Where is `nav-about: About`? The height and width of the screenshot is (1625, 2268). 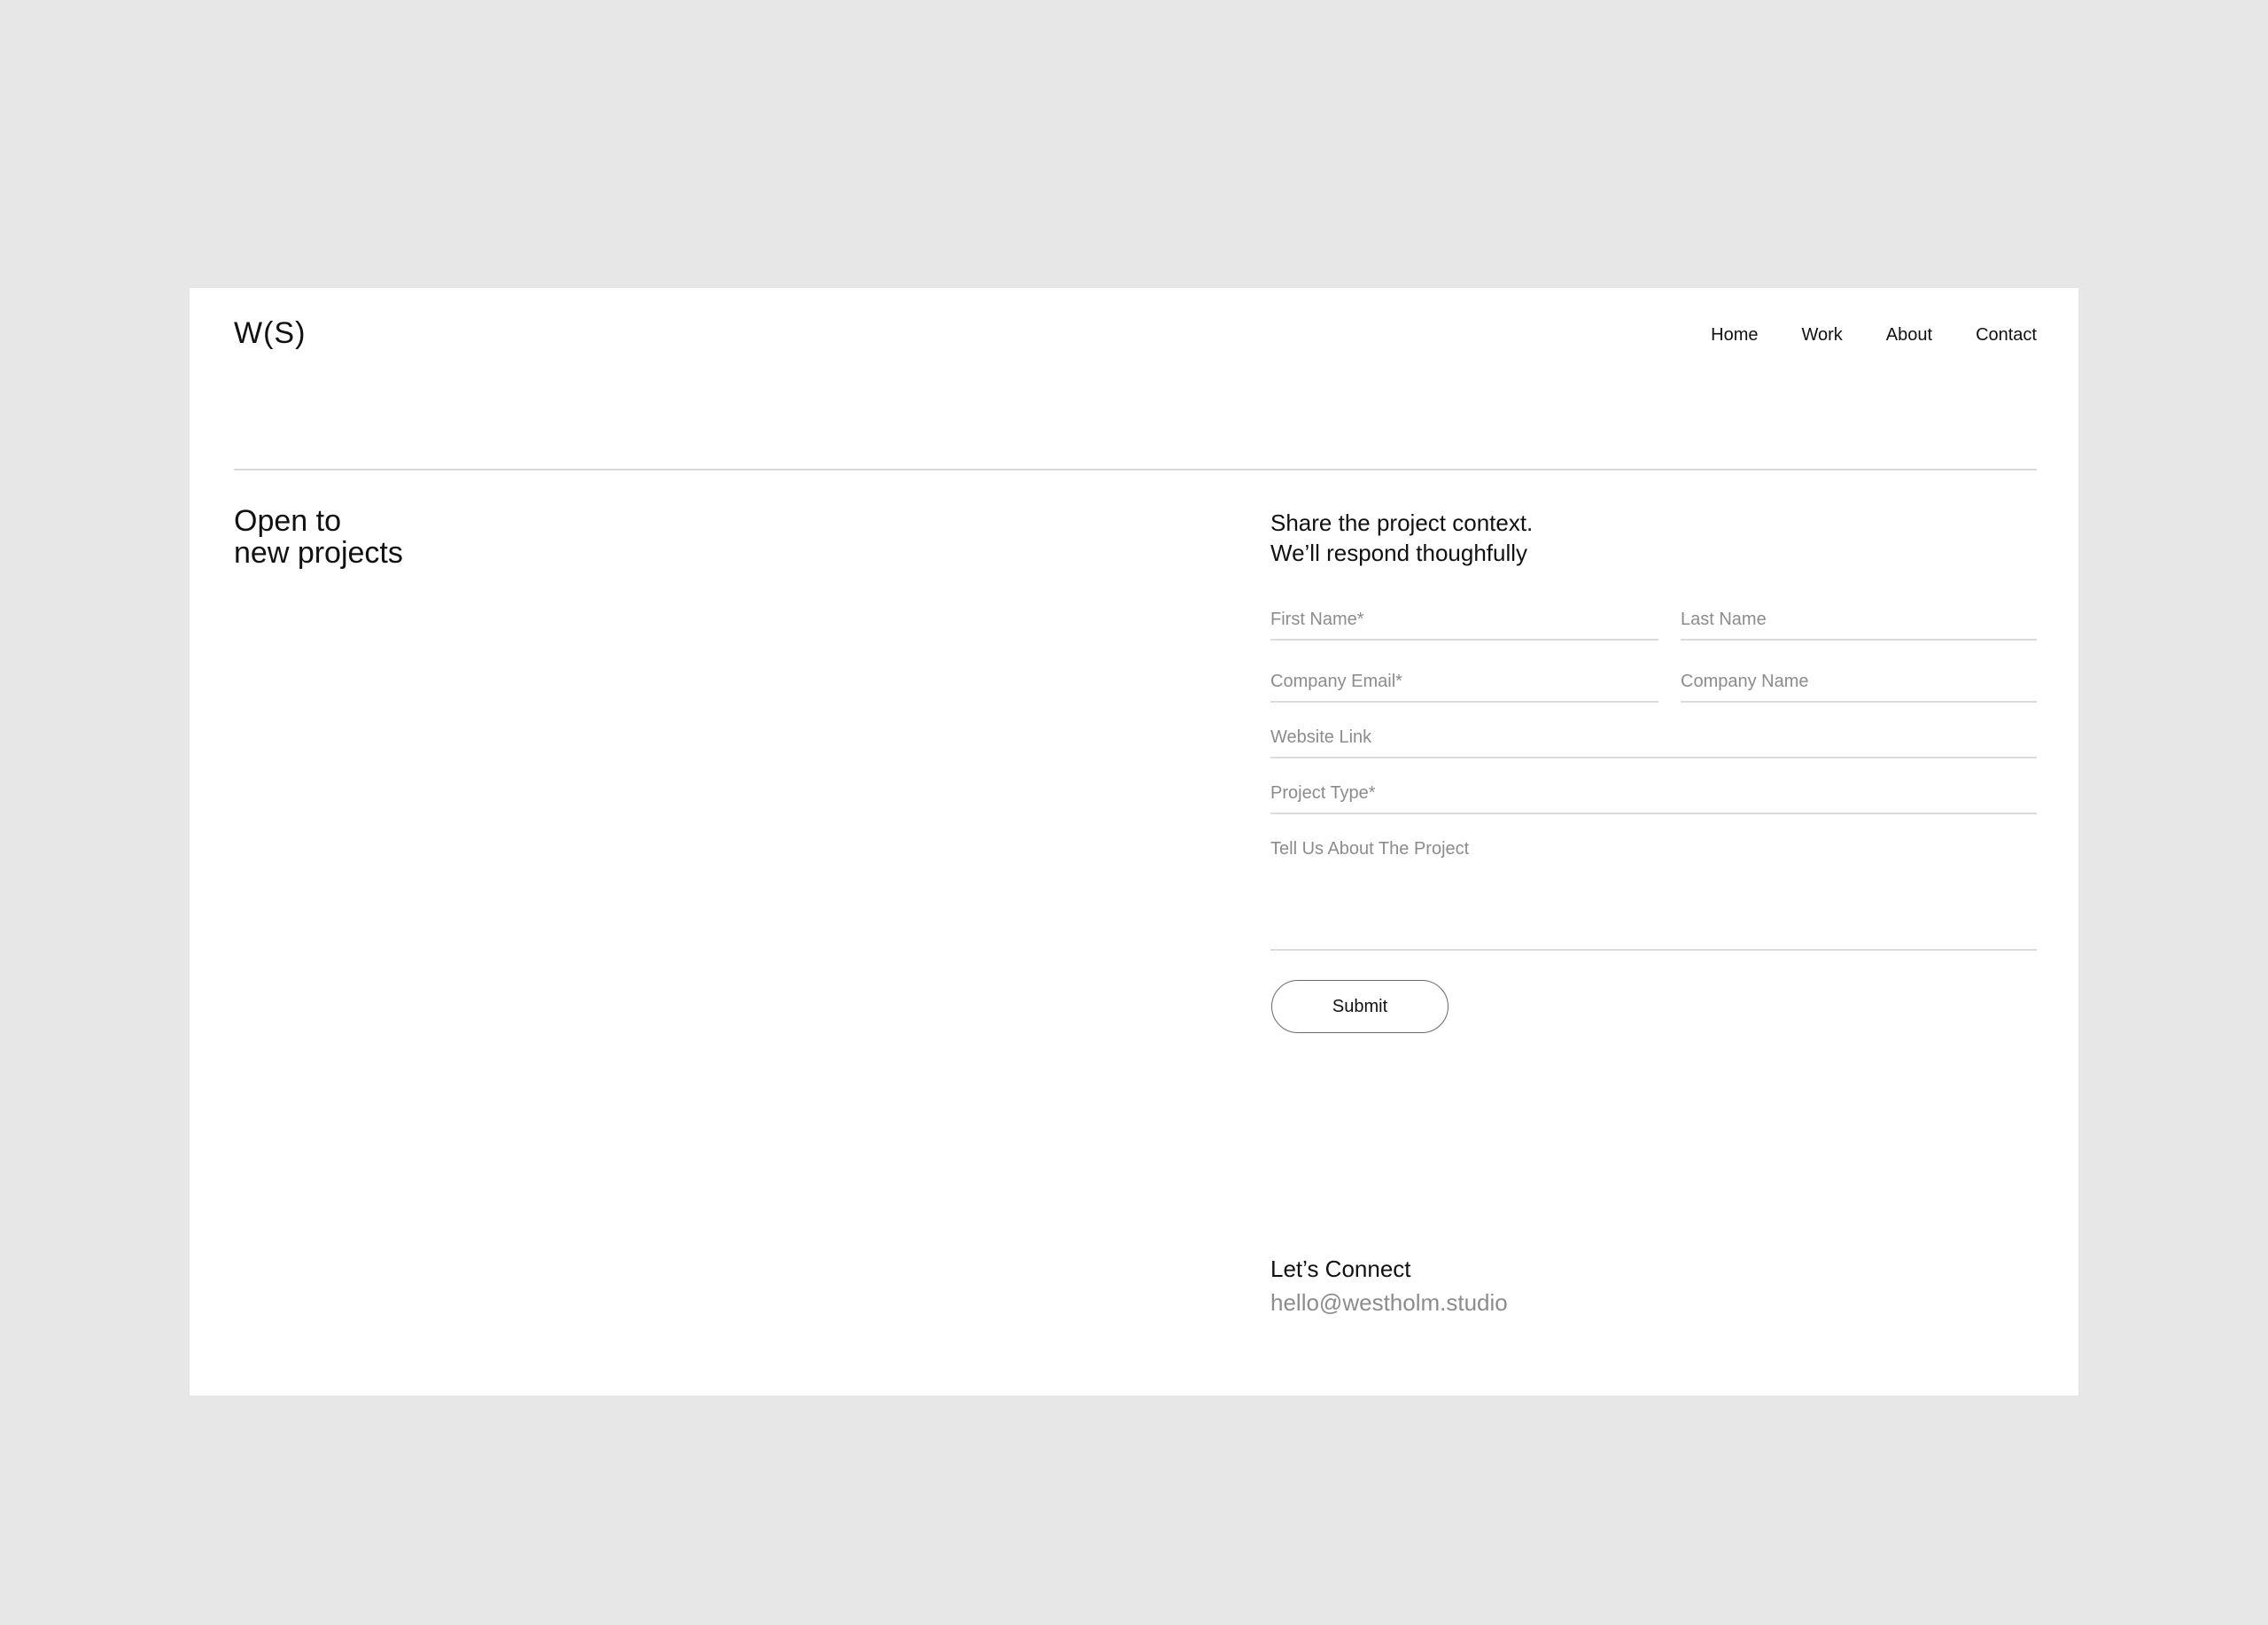
nav-about: About is located at coordinates (1909, 335).